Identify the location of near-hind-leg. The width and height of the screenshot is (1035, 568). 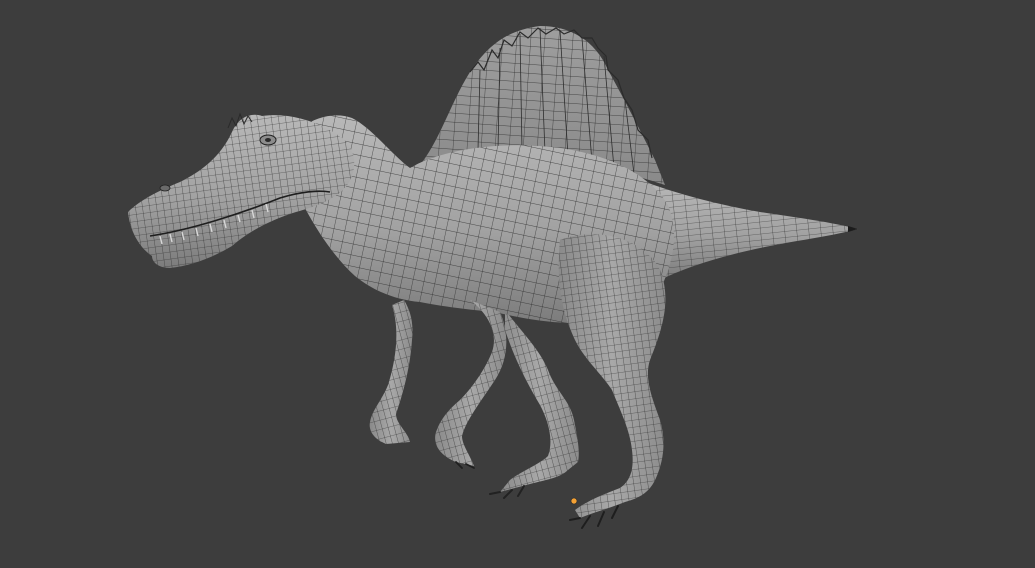
(612, 381).